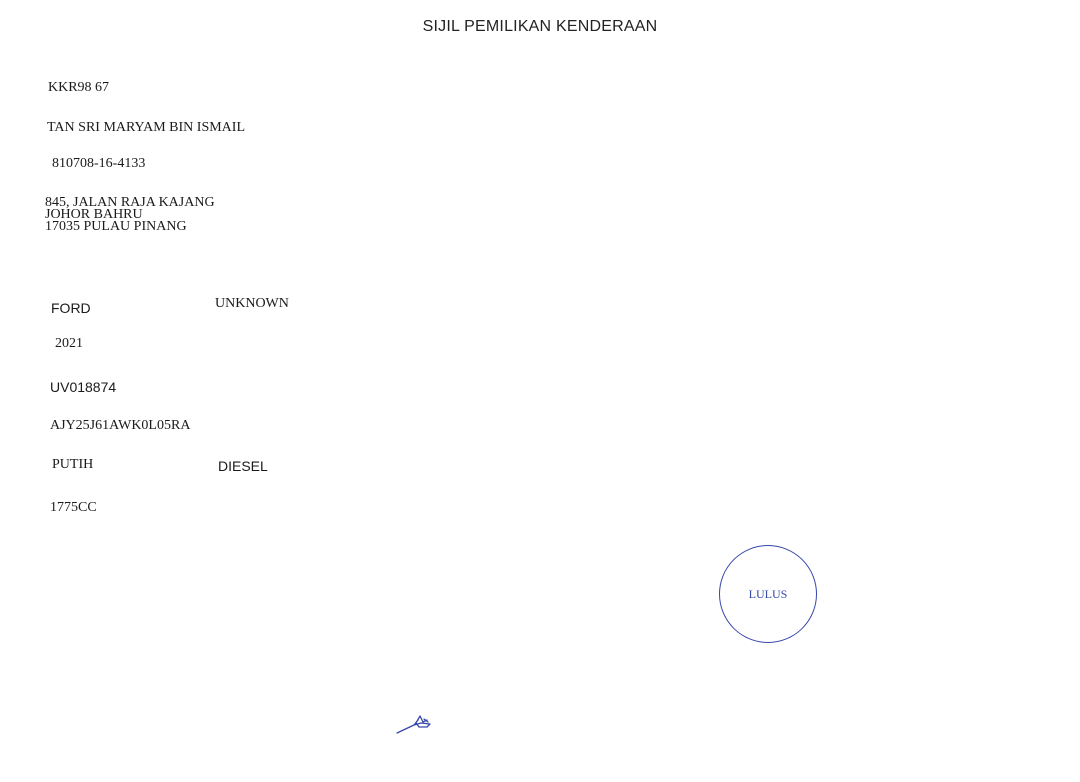 The image size is (1080, 782). What do you see at coordinates (120, 425) in the screenshot?
I see `chassis-number: AJY25J61AWK0L05RA` at bounding box center [120, 425].